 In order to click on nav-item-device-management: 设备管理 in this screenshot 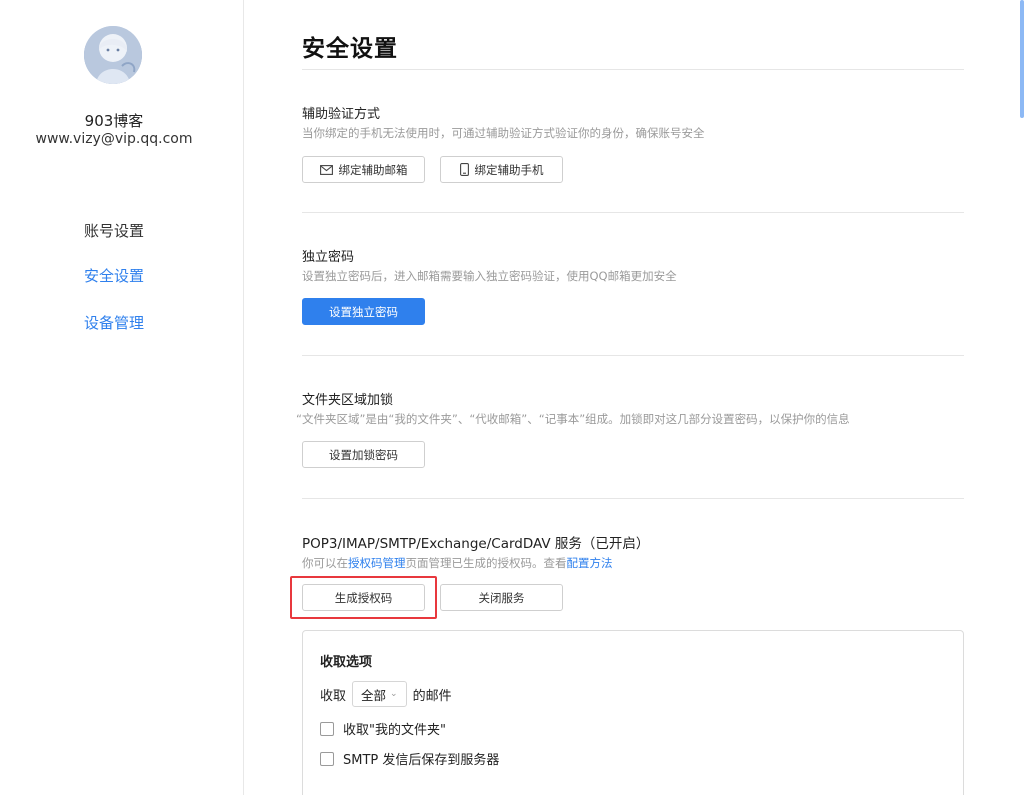, I will do `click(114, 322)`.